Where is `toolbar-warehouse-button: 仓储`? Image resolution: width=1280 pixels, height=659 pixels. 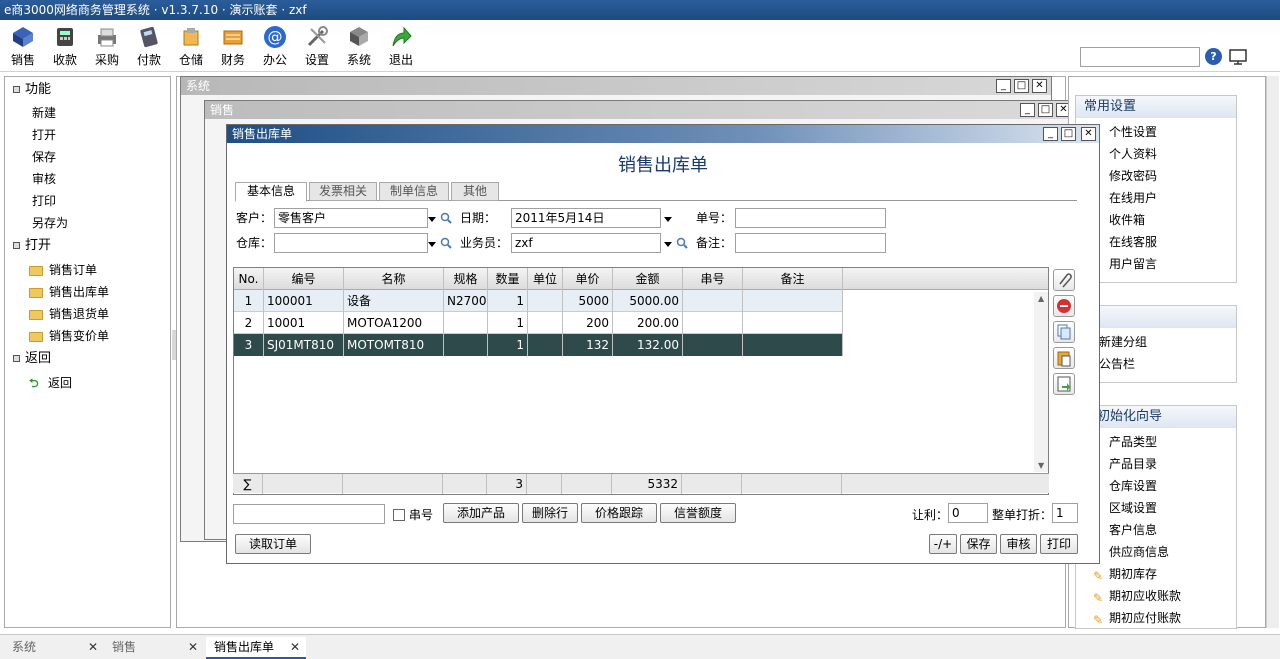 toolbar-warehouse-button: 仓储 is located at coordinates (191, 46).